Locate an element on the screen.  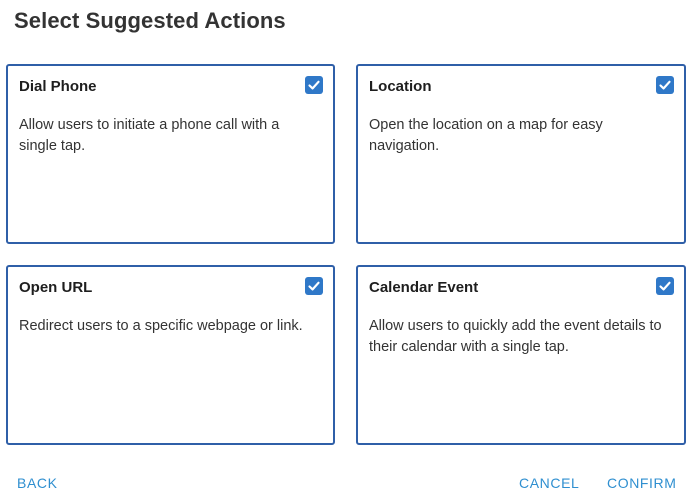
dial-phone-checkbox is located at coordinates (314, 85).